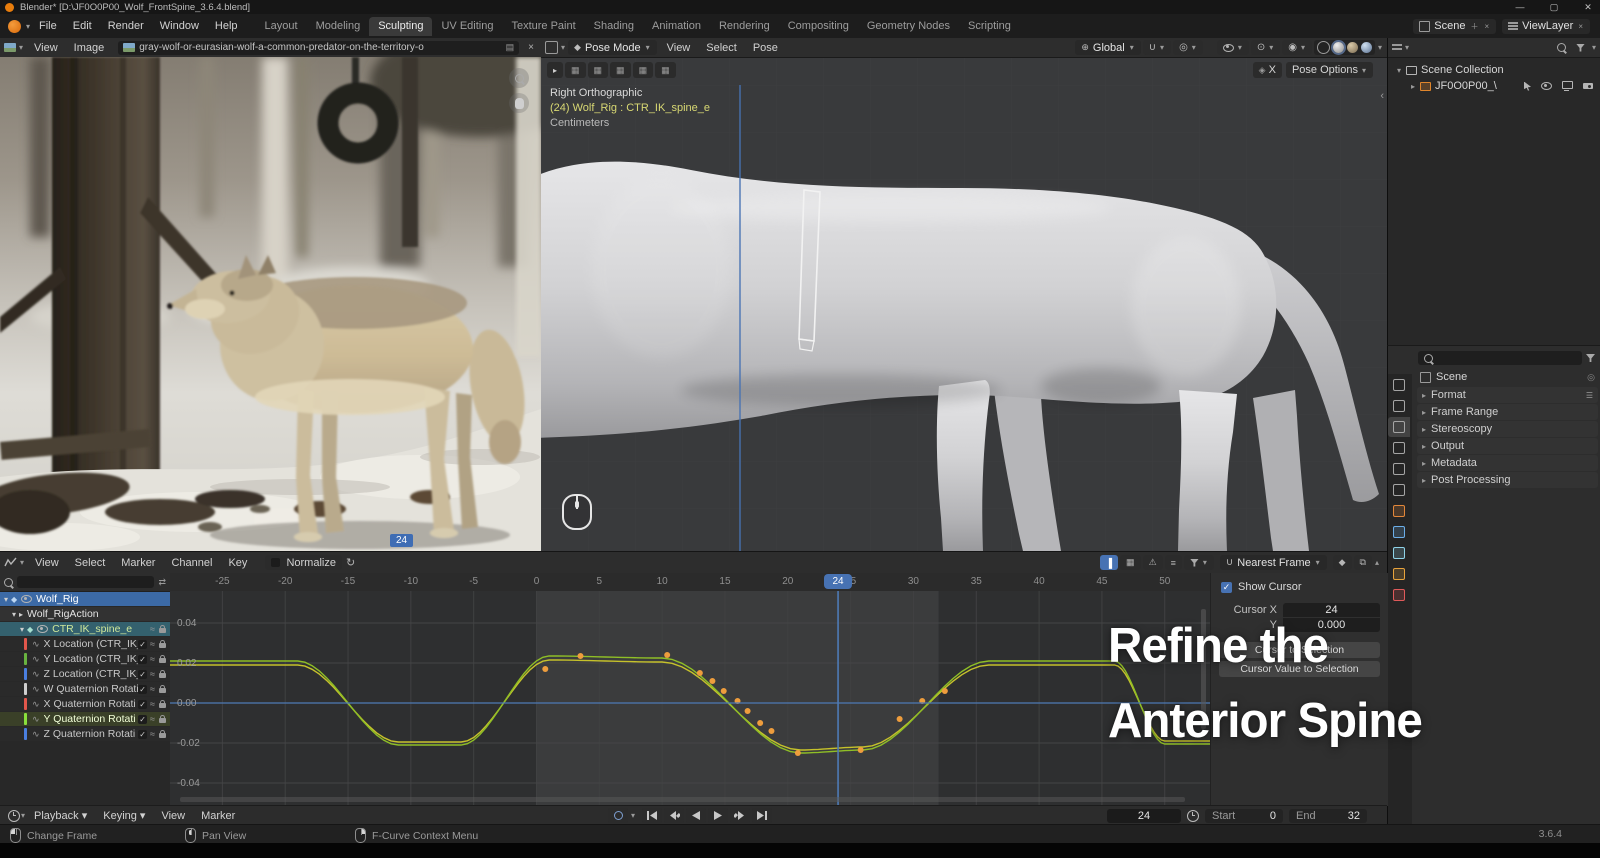 The width and height of the screenshot is (1600, 858). What do you see at coordinates (179, 26) in the screenshot?
I see `menu-window: Window` at bounding box center [179, 26].